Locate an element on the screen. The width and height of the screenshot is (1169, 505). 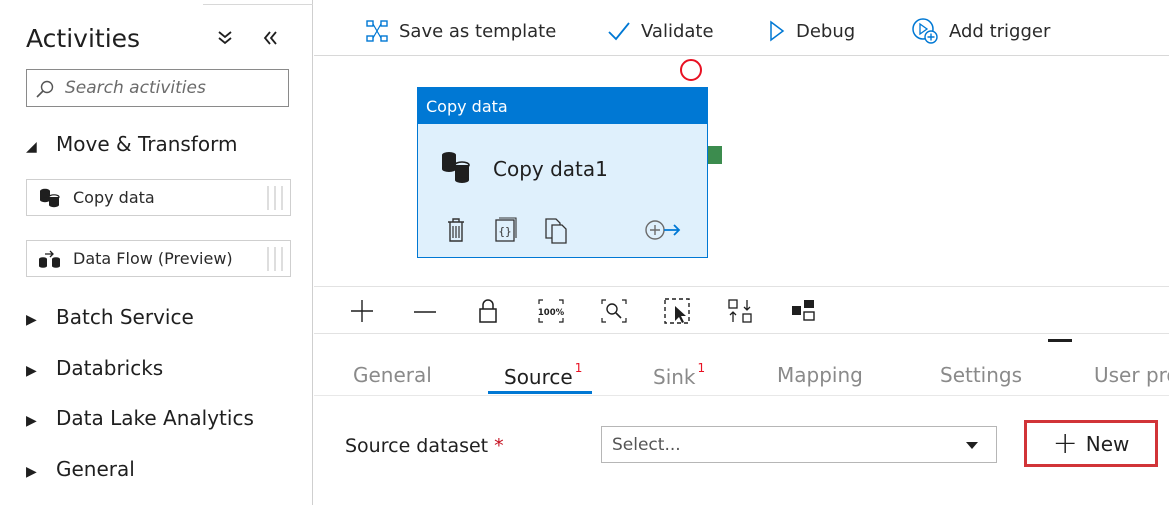
source-dataset-text: Source dataset is located at coordinates (417, 446).